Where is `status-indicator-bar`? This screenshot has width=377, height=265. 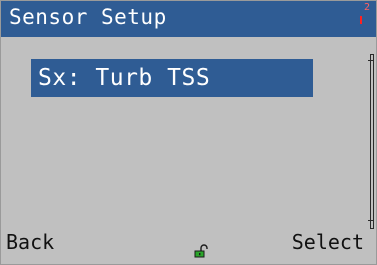
status-indicator-bar is located at coordinates (361, 20).